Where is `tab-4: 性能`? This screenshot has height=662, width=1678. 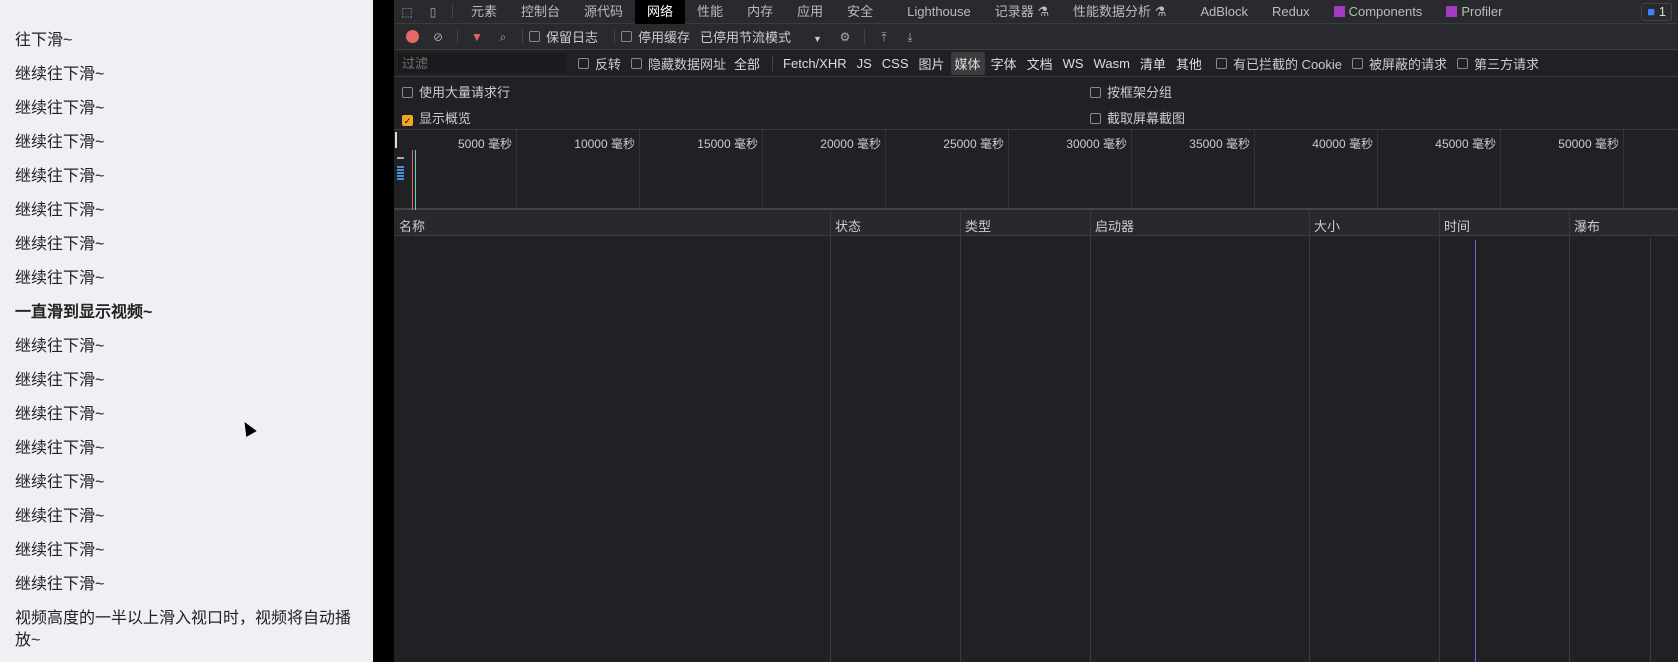 tab-4: 性能 is located at coordinates (710, 12).